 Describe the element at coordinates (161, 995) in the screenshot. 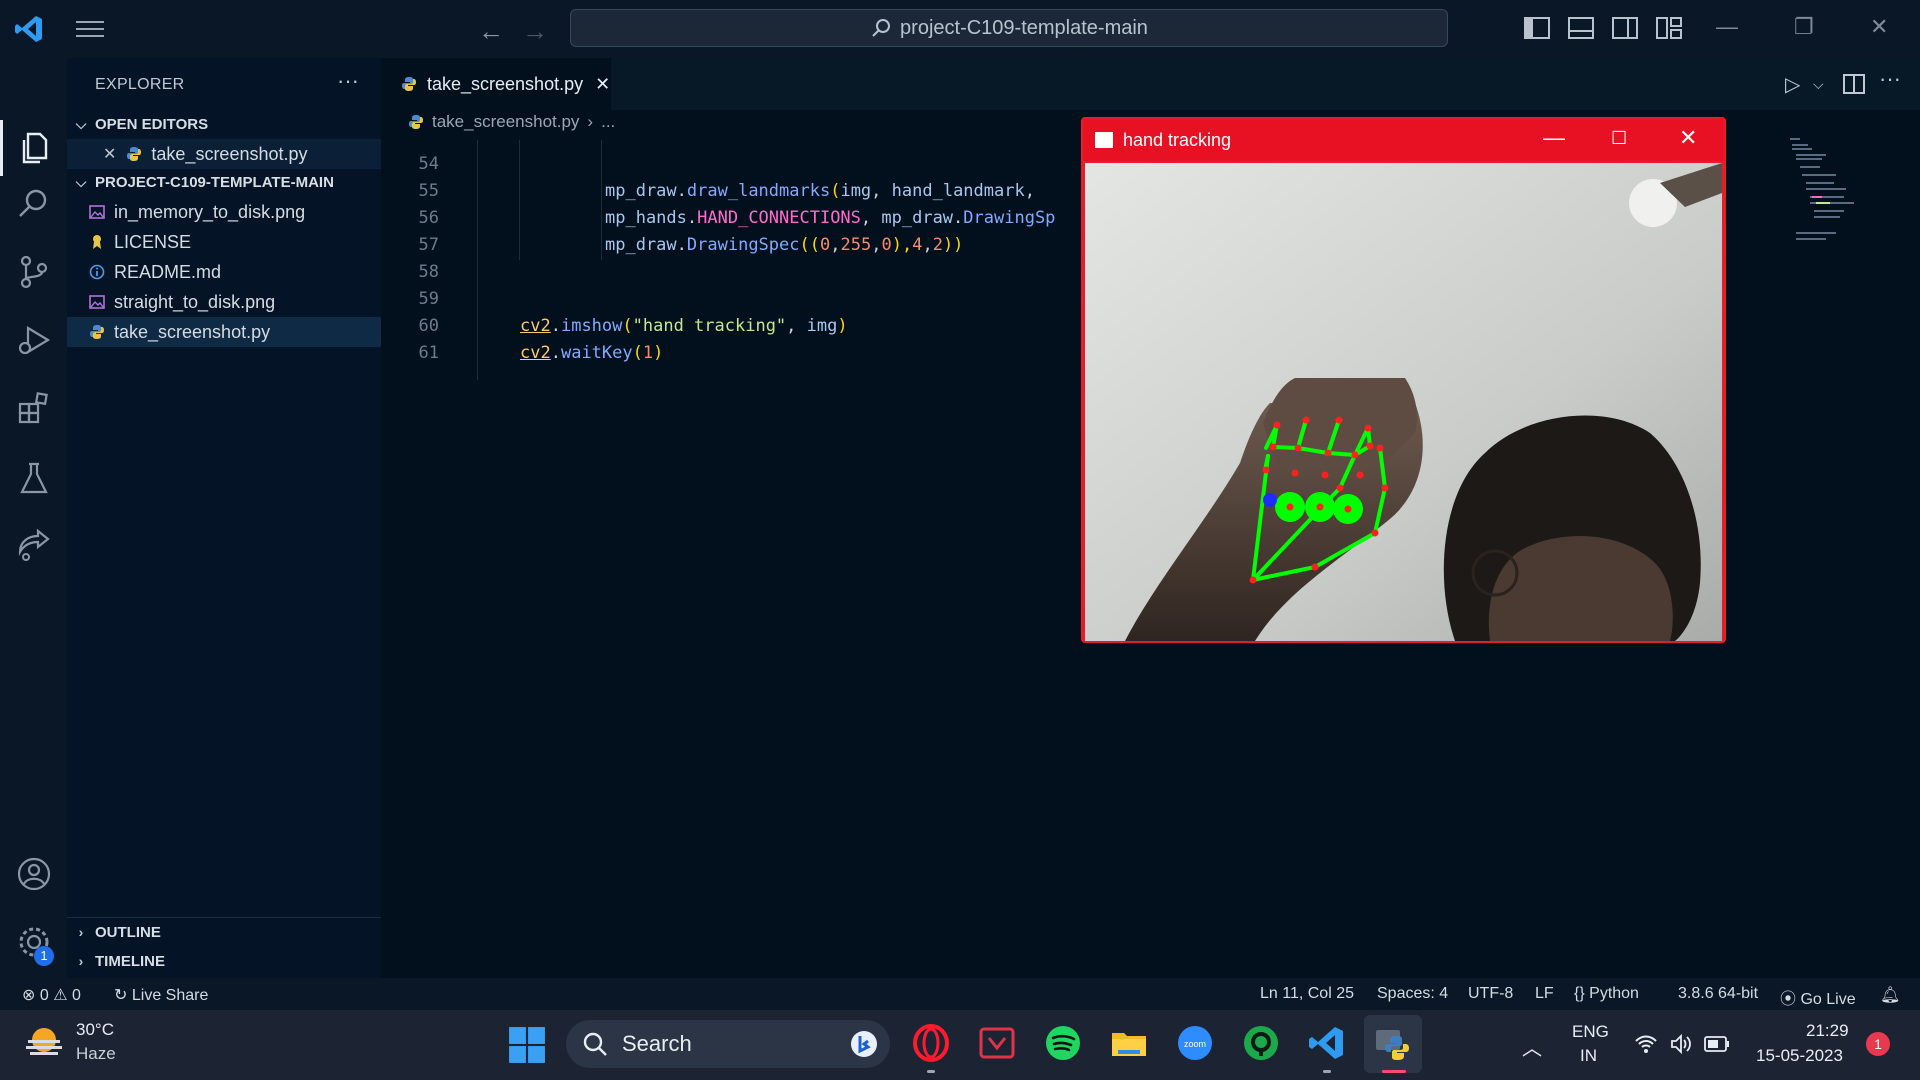

I see `live-share-status: ↻ Live Share` at that location.